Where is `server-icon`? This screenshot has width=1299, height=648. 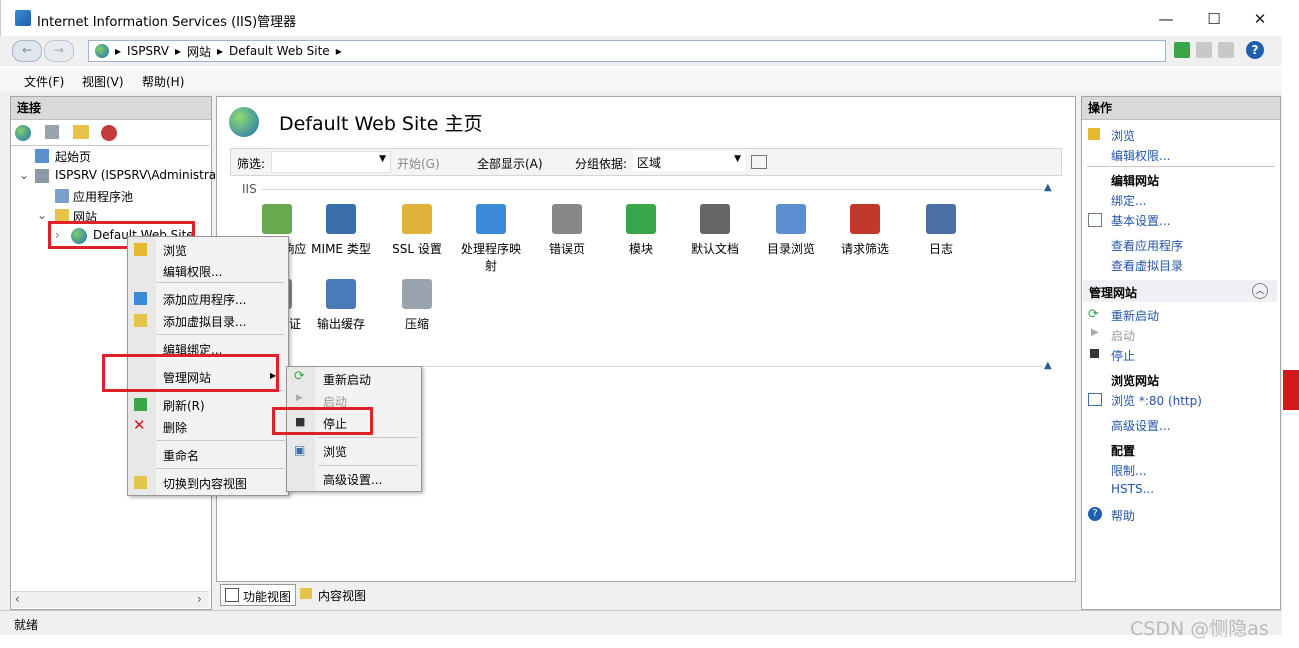
server-icon is located at coordinates (42, 176).